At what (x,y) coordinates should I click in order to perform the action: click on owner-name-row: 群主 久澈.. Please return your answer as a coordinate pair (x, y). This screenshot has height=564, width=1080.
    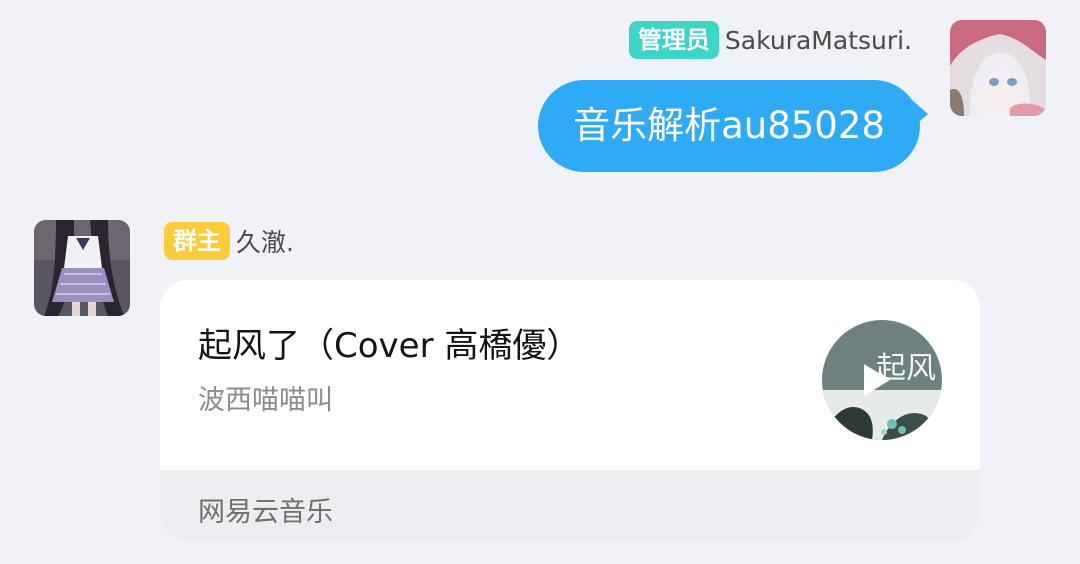
    Looking at the image, I should click on (229, 241).